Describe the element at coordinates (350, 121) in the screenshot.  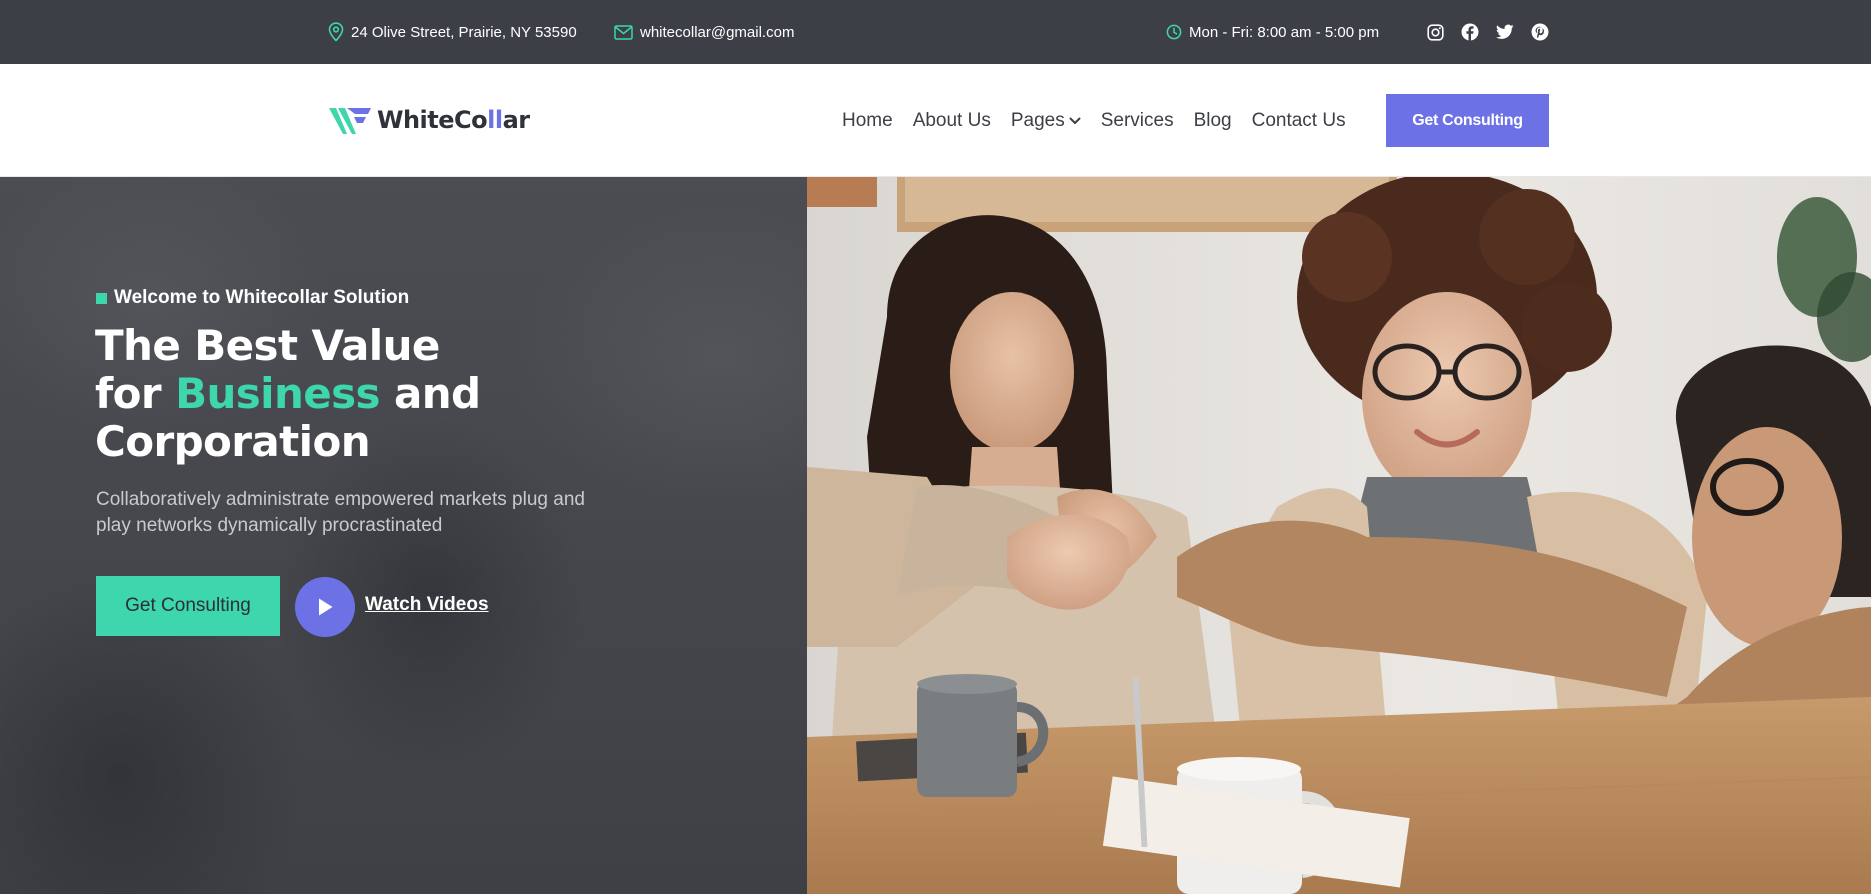
I see `whitecollar-logo-mark-icon` at that location.